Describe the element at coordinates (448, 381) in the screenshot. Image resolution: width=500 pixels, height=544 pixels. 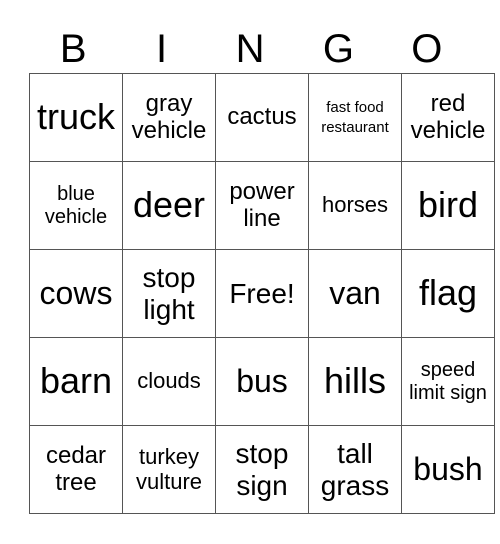
I see `bingo-cell: speed limit sign` at that location.